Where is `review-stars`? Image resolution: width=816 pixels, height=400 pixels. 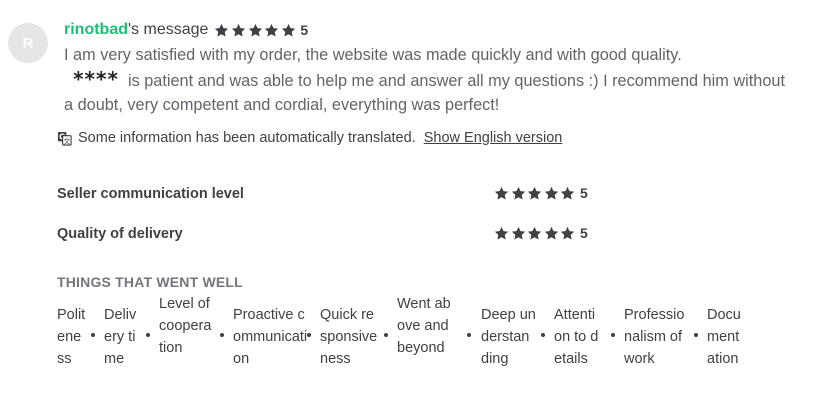 review-stars is located at coordinates (255, 30).